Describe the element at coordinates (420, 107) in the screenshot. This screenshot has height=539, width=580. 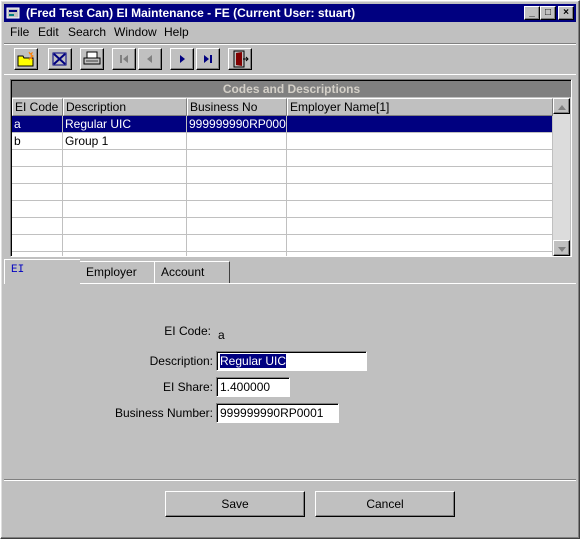
I see `column-header-employer-name: Employer Name[1]` at that location.